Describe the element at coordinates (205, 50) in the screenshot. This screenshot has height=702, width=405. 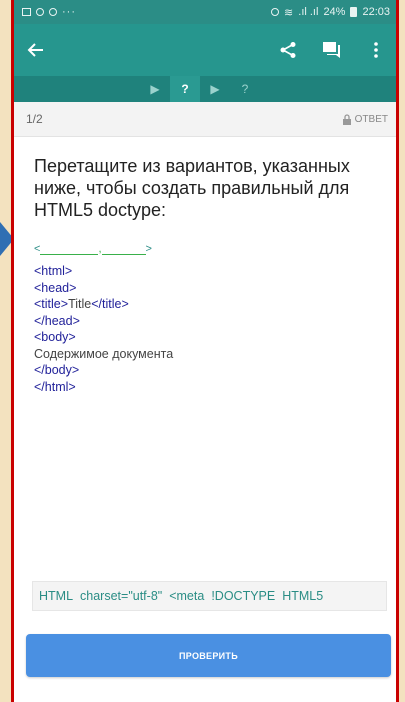
I see `app-toolbar` at that location.